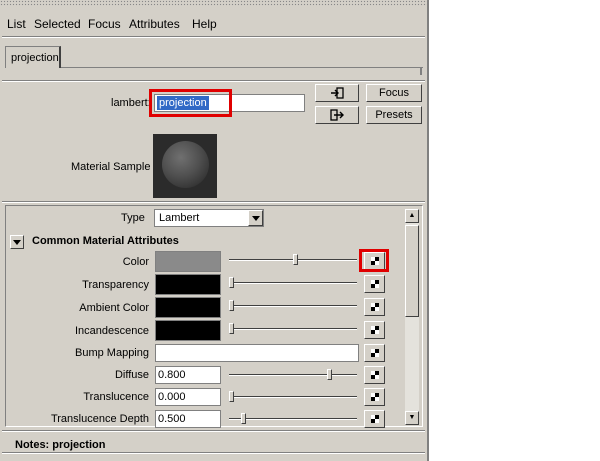 The image size is (600, 461). I want to click on attr-label-translucence: Translucence, so click(116, 397).